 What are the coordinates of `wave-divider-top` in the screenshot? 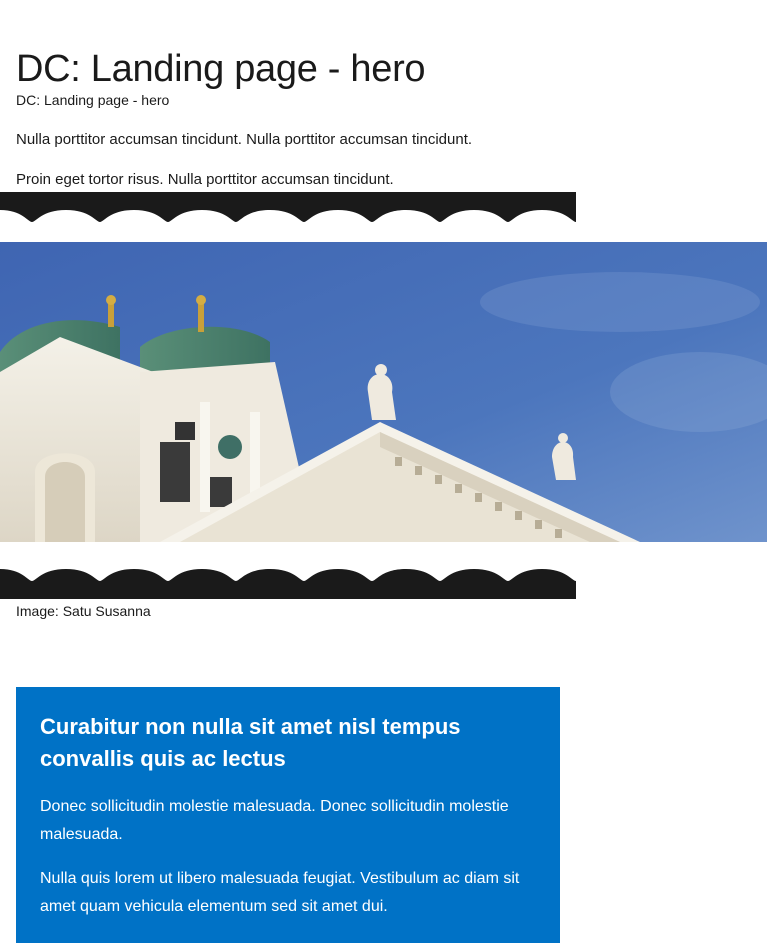 It's located at (288, 207).